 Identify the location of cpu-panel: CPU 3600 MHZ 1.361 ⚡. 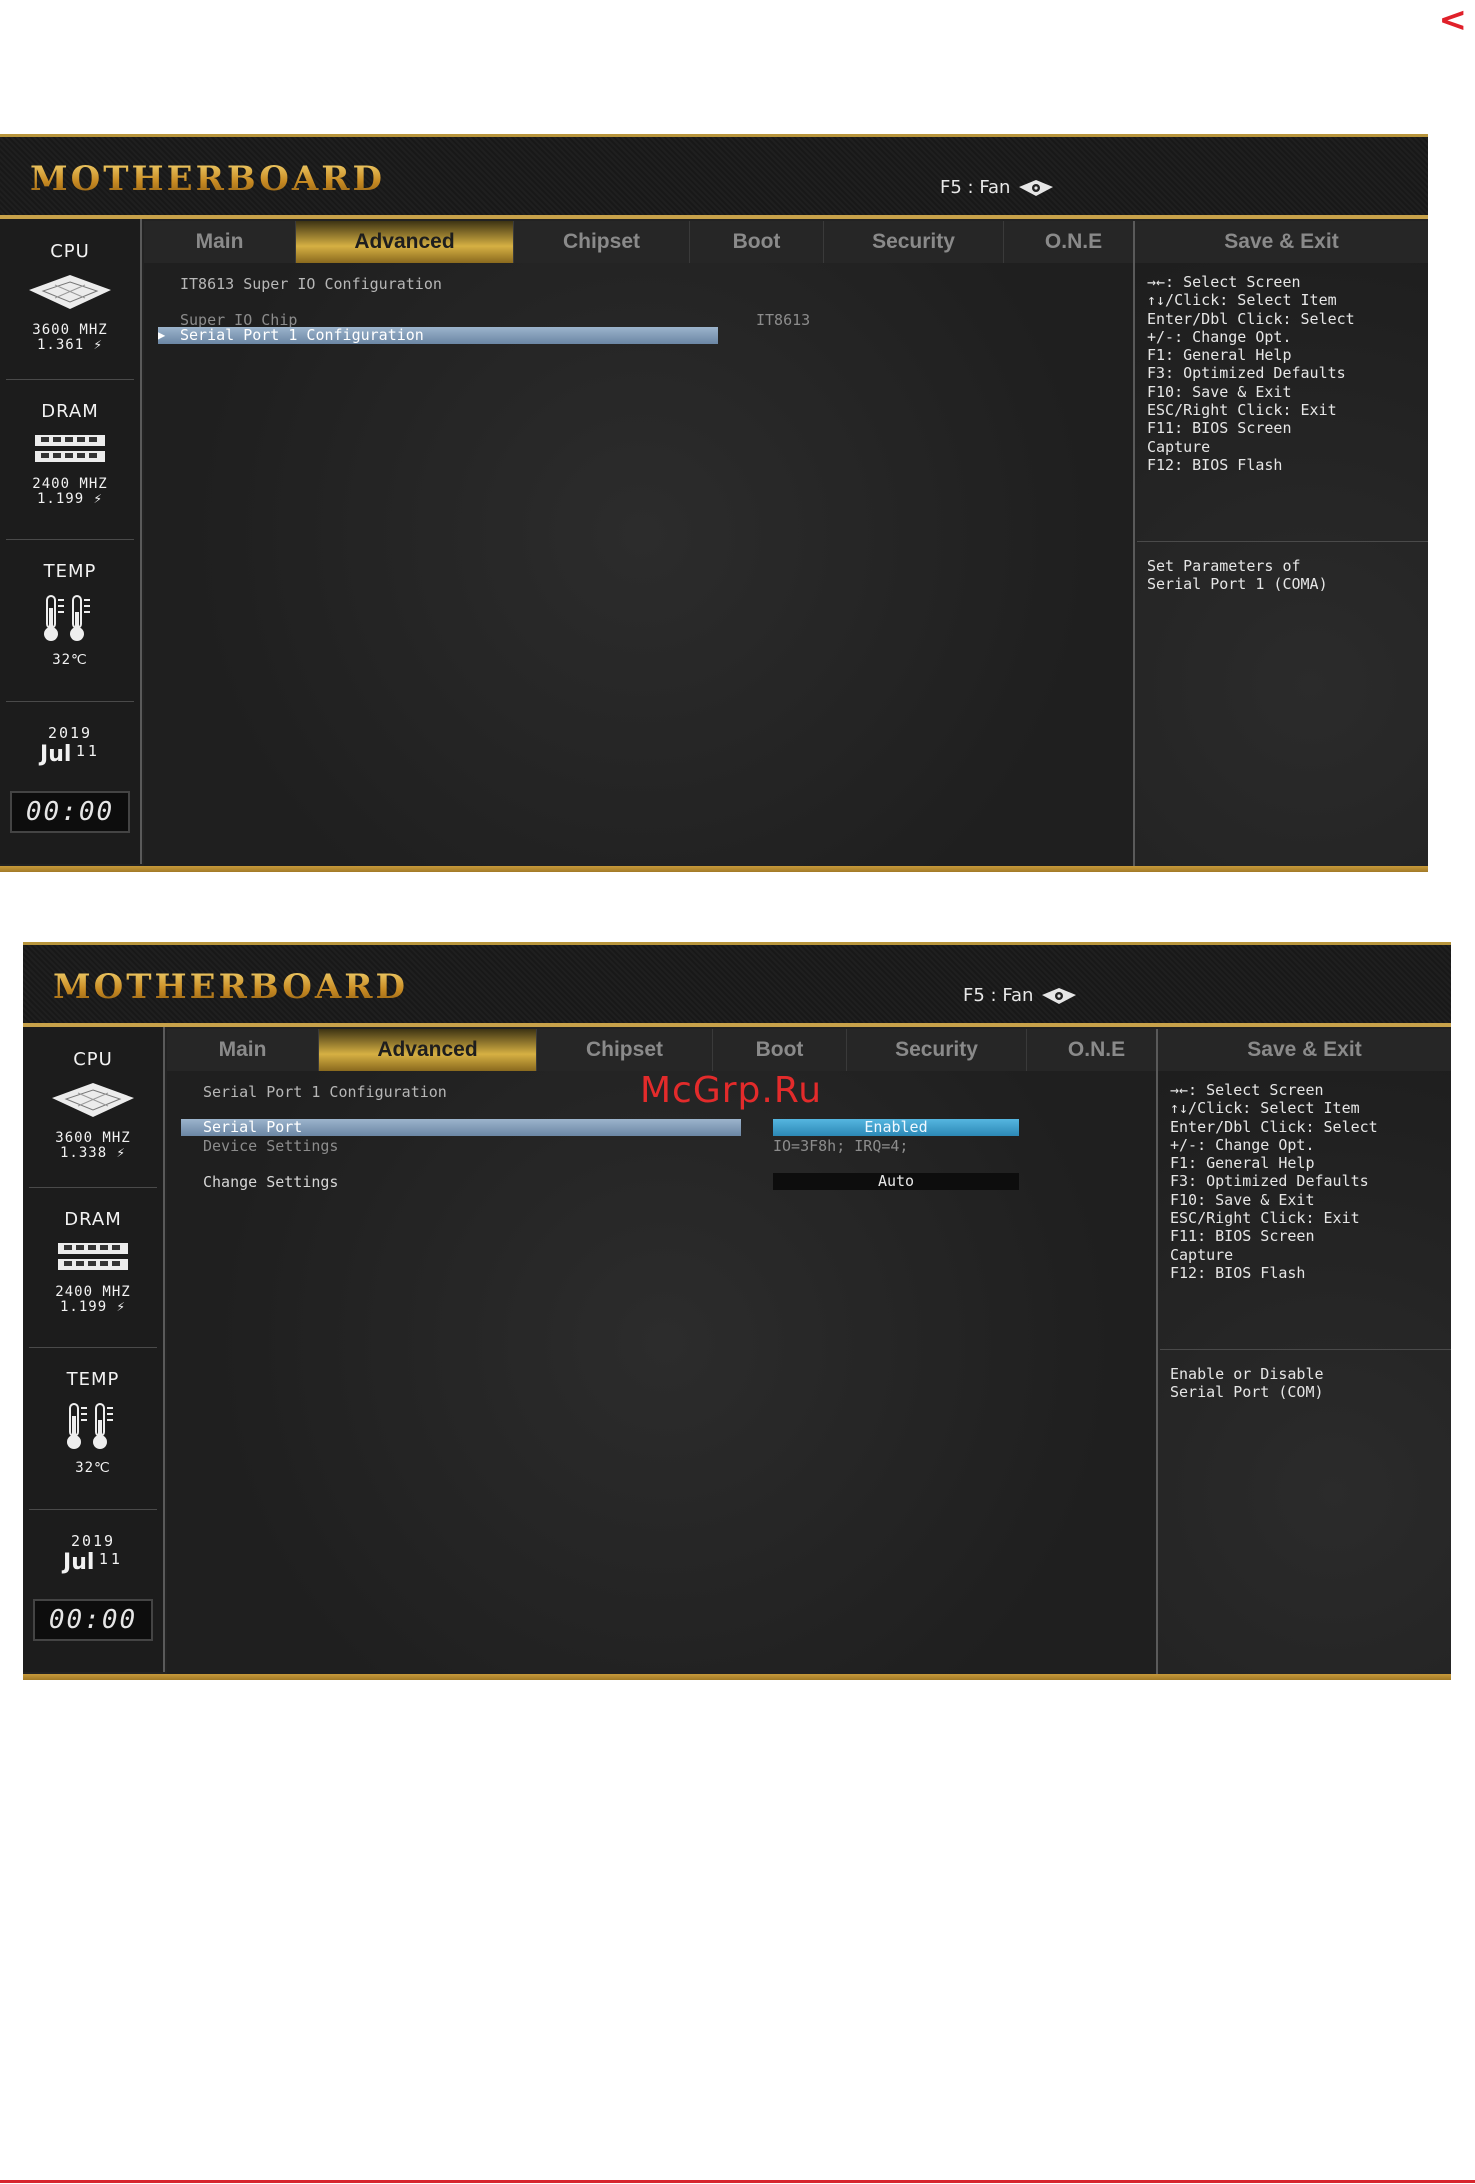
(70, 297).